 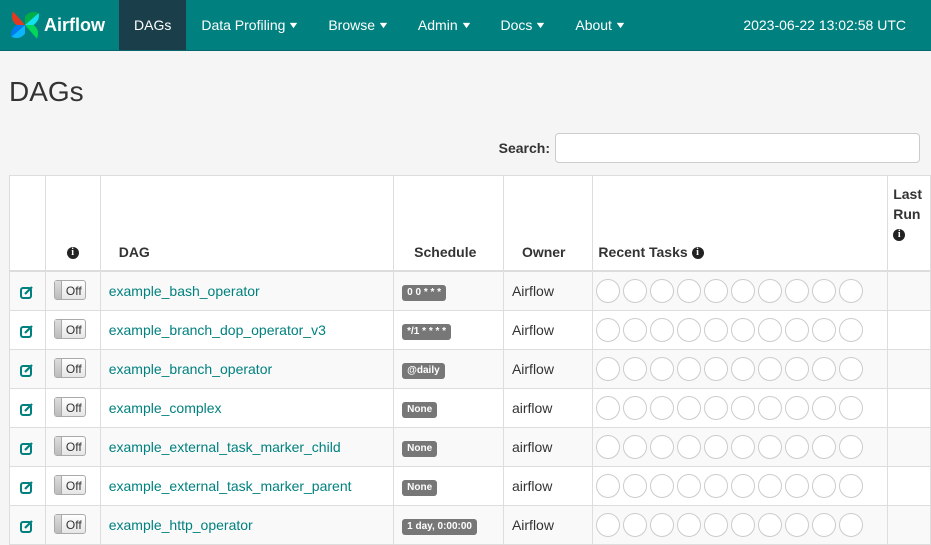 I want to click on brand-logo: Airflow, so click(x=59, y=25).